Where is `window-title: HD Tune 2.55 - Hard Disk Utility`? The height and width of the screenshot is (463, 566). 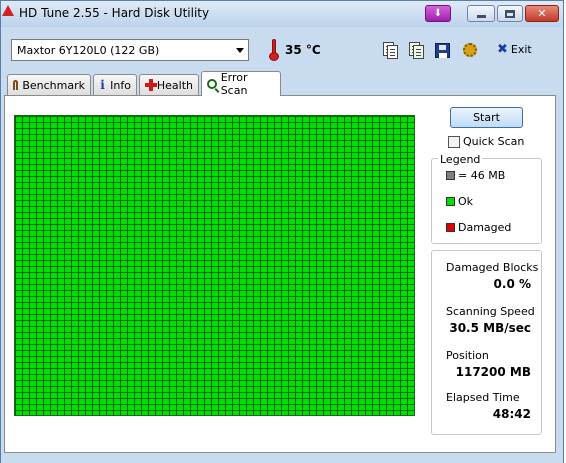 window-title: HD Tune 2.55 - Hard Disk Utility is located at coordinates (114, 13).